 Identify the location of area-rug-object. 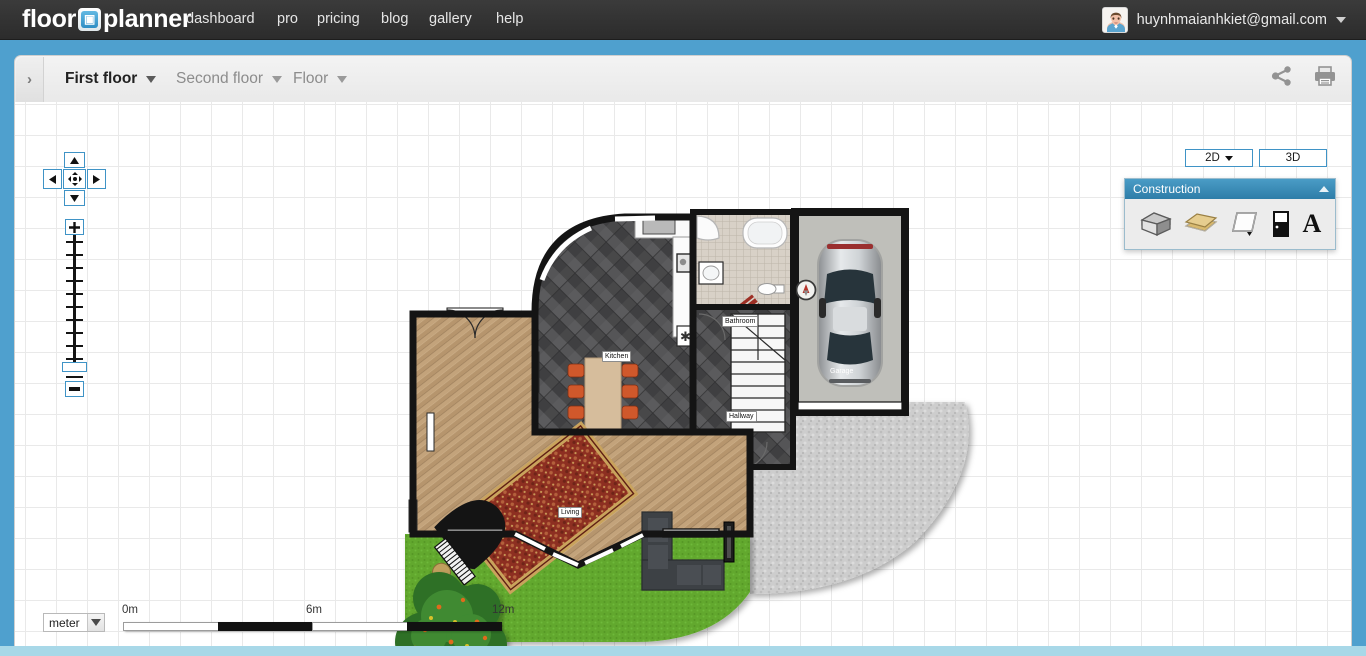
(545, 507).